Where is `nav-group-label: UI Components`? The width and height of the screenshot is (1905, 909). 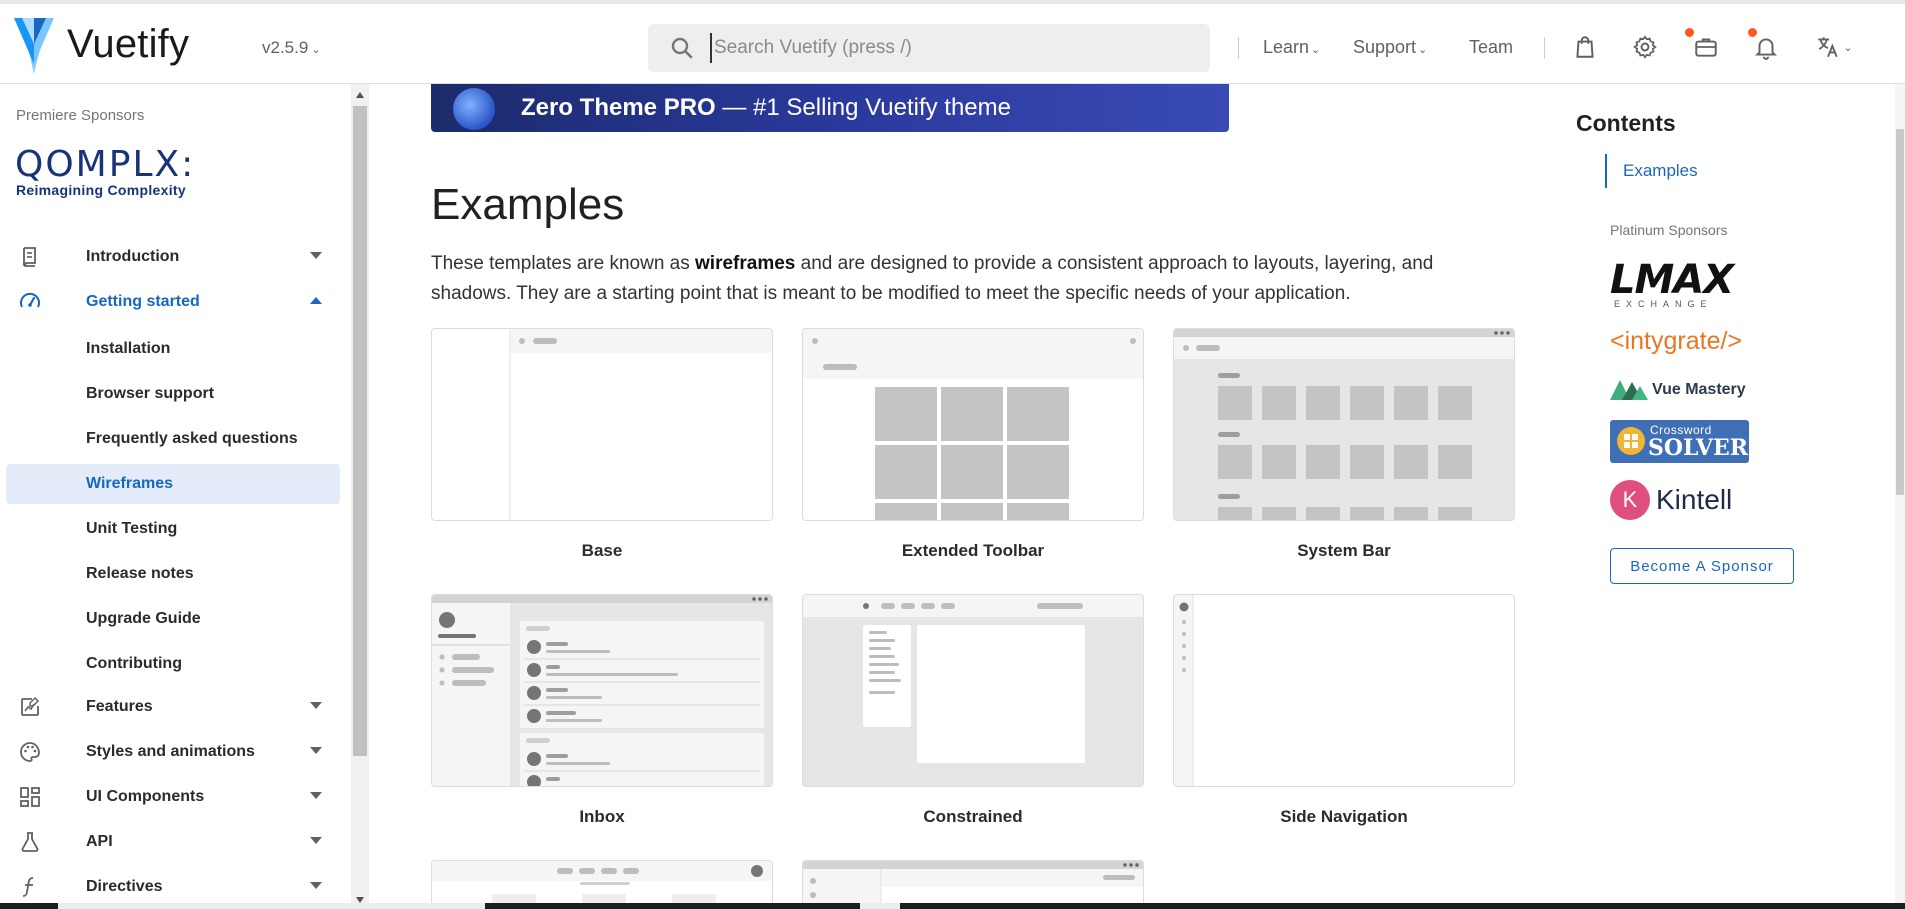
nav-group-label: UI Components is located at coordinates (145, 796).